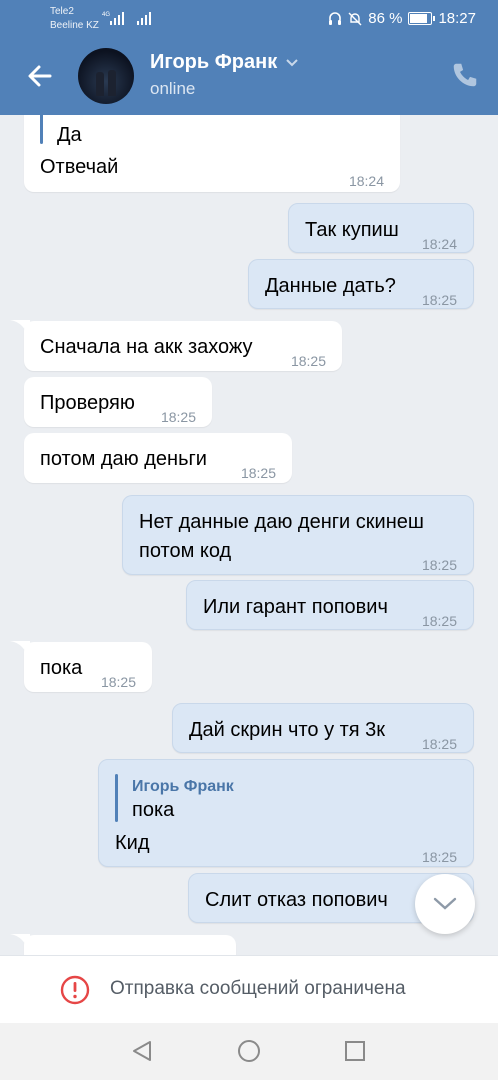 Image resolution: width=498 pixels, height=1080 pixels. I want to click on message-text: Слит отказ попович, so click(296, 900).